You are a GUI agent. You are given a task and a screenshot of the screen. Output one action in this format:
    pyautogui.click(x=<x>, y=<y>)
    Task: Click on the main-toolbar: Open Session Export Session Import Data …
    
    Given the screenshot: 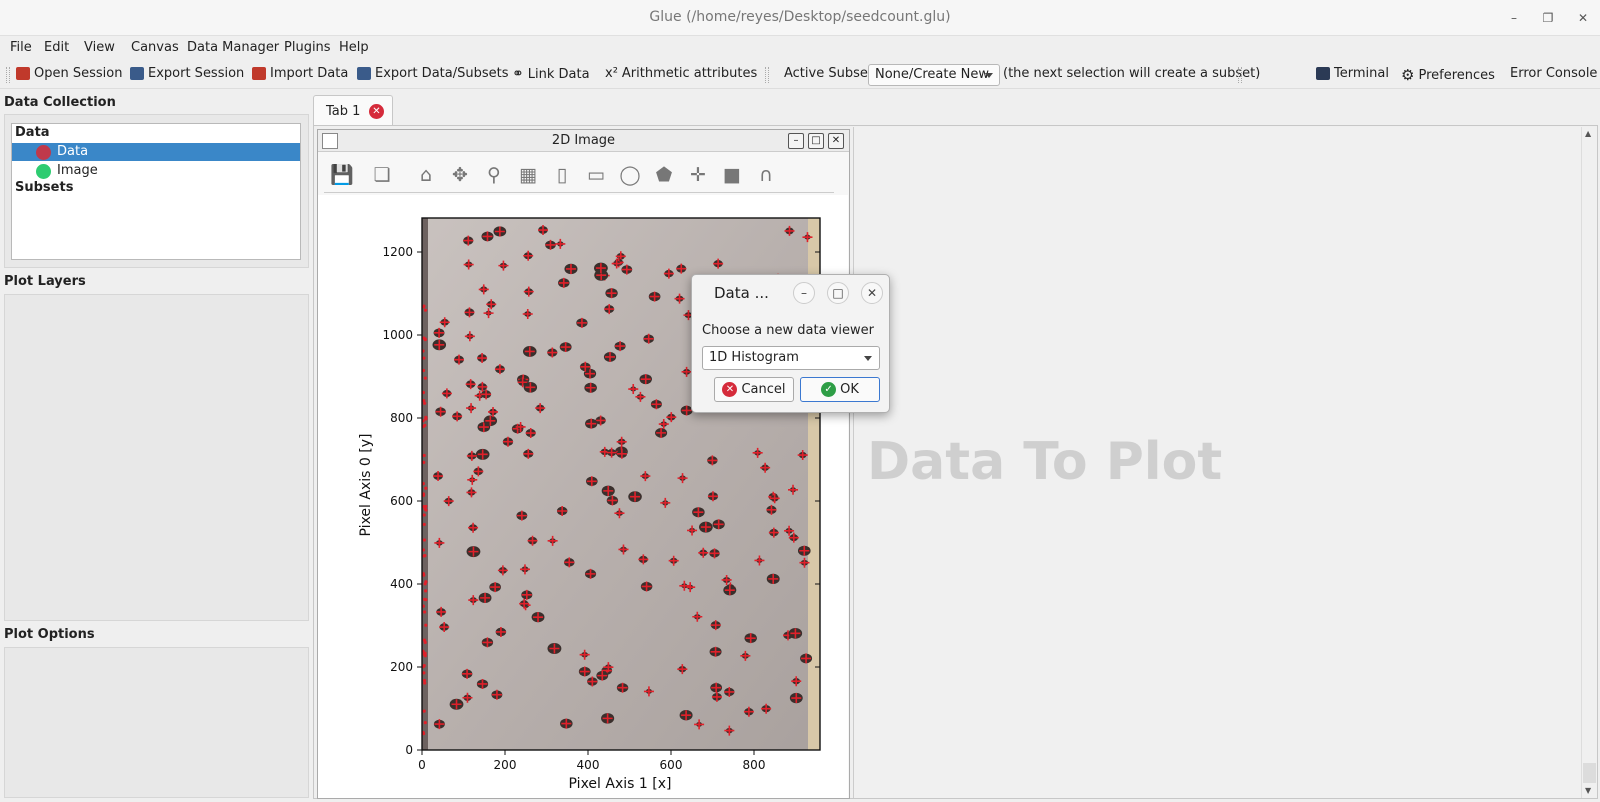 What is the action you would take?
    pyautogui.click(x=800, y=75)
    